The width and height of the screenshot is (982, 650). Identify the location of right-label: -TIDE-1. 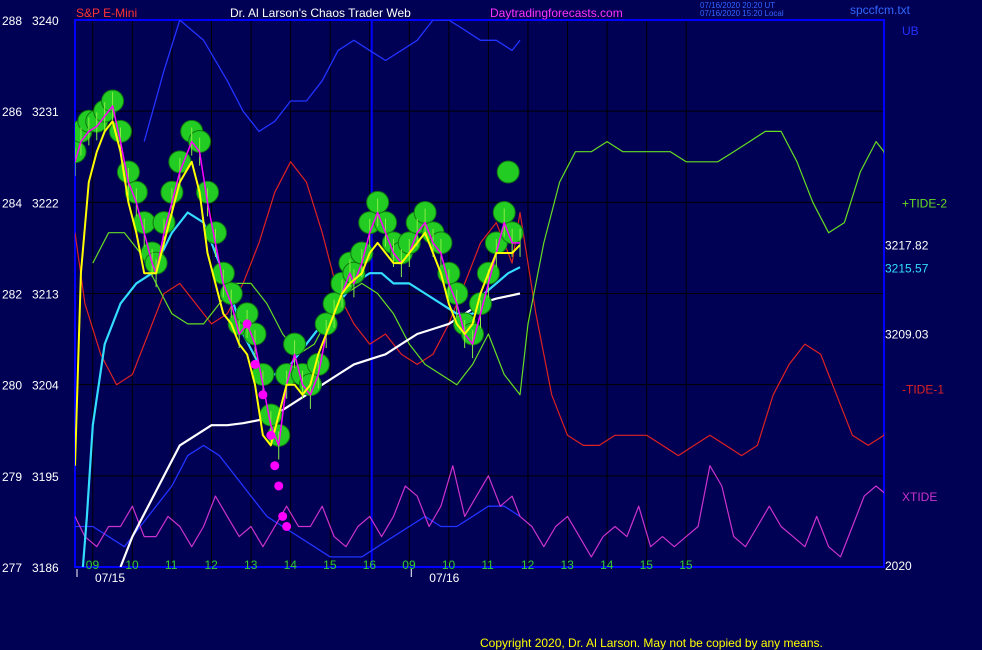
(923, 390).